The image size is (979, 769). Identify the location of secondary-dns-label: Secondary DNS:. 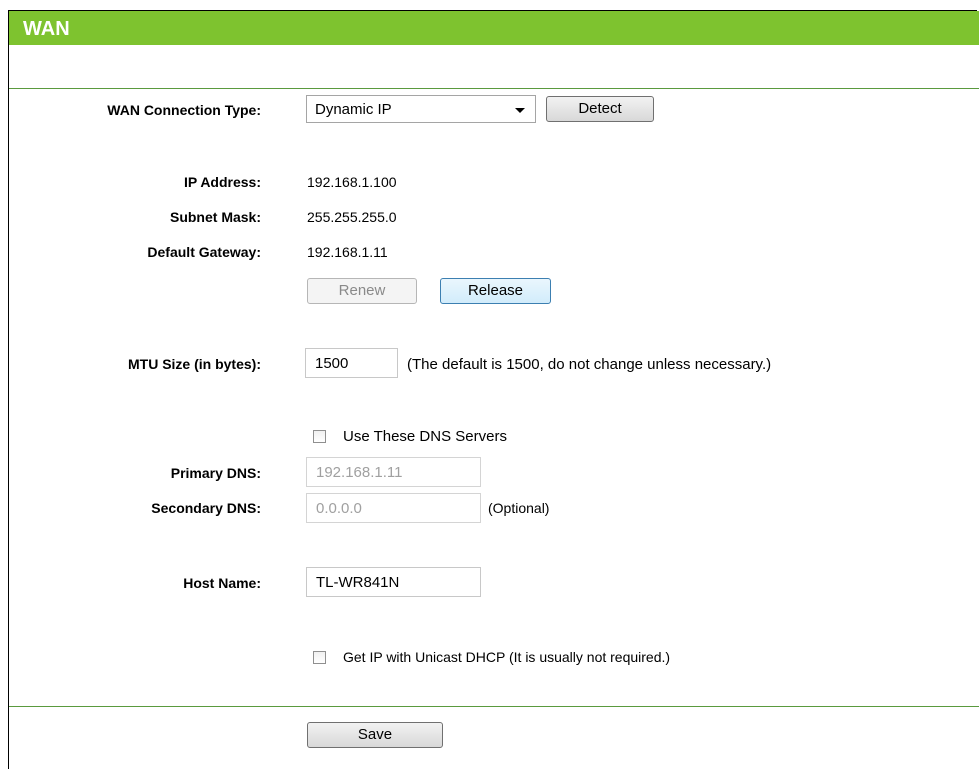
(206, 508).